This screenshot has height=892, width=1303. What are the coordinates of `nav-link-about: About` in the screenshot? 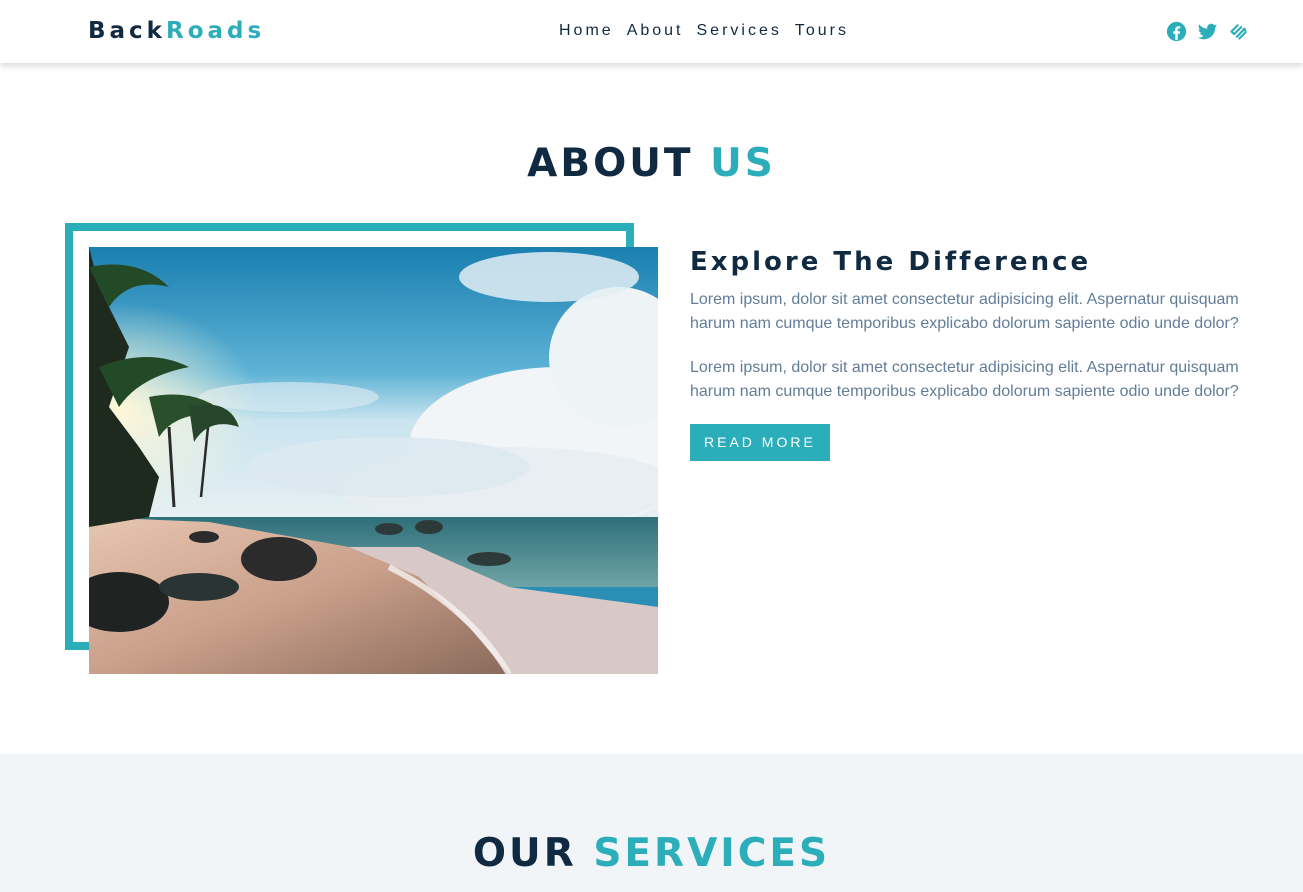 It's located at (655, 30).